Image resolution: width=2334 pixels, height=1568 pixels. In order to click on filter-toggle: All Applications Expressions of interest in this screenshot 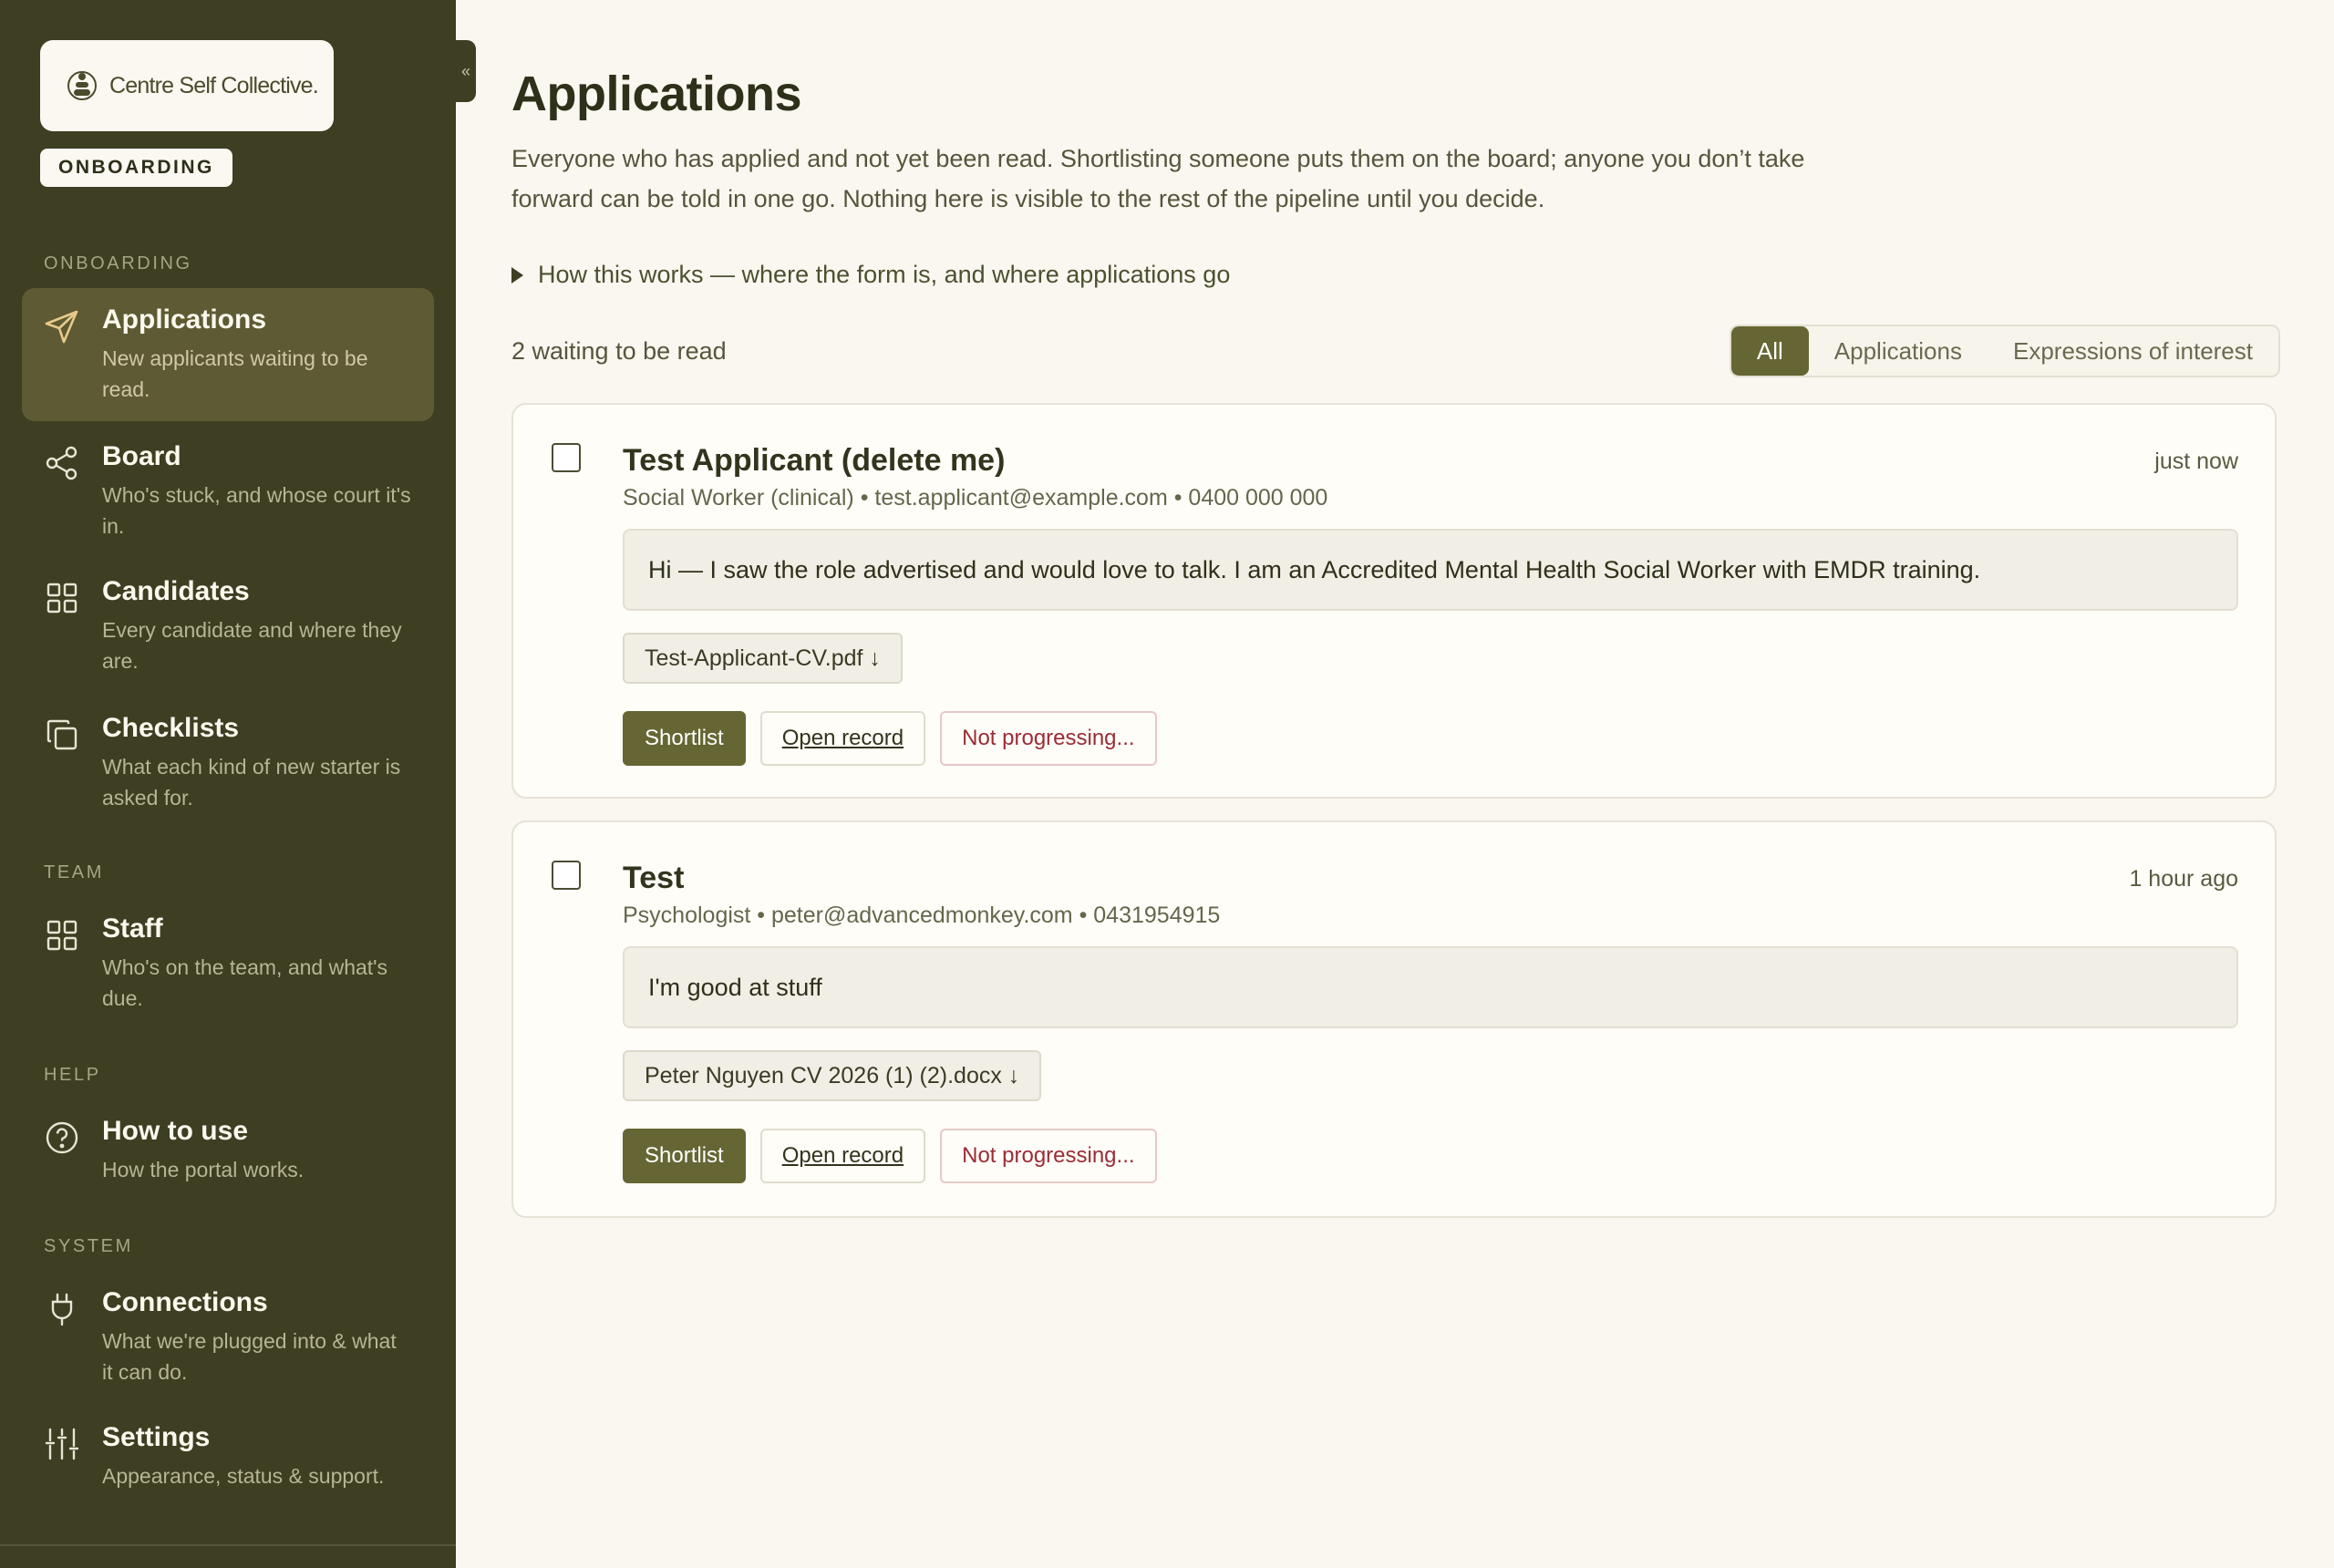, I will do `click(2004, 351)`.